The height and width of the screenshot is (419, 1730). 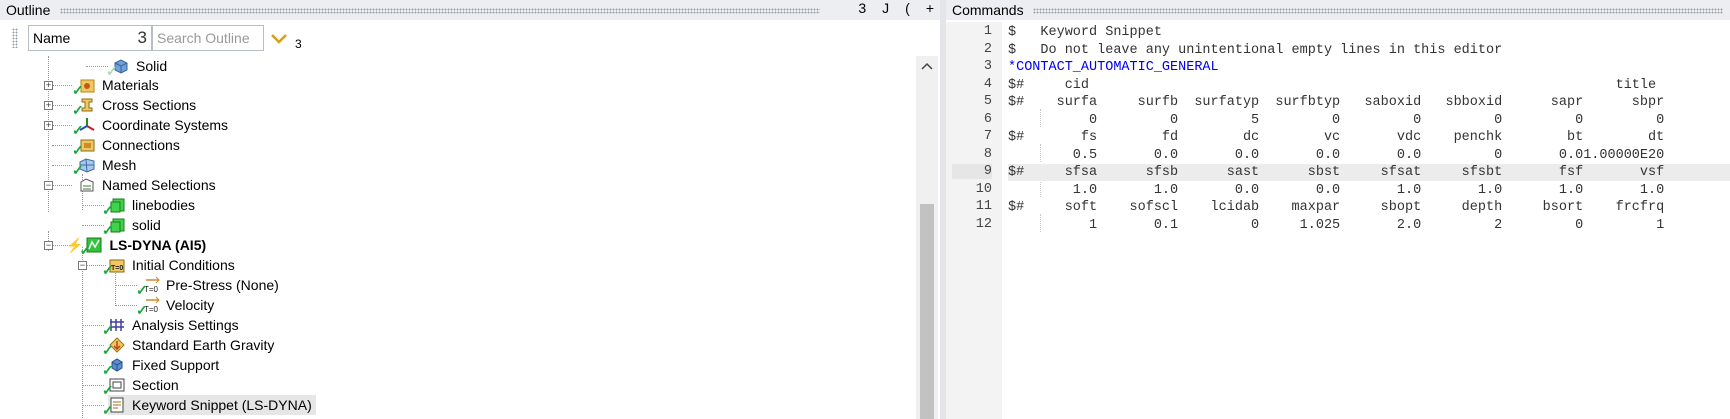 I want to click on tree-item-coordinate-systems: ✓ Coordinate Systems, so click(x=150, y=126).